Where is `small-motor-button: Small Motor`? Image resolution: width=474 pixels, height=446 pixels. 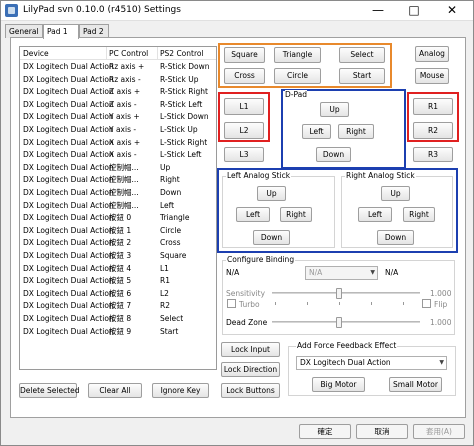 small-motor-button: Small Motor is located at coordinates (415, 384).